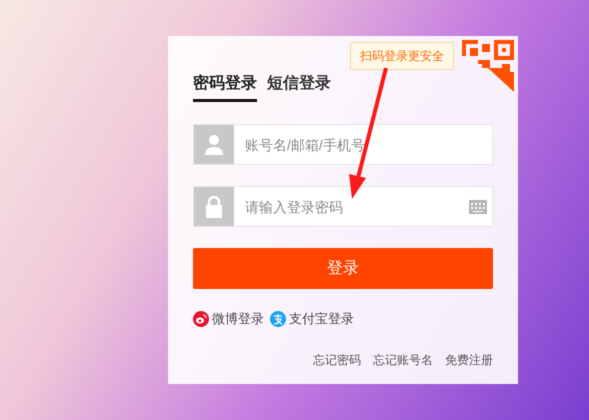 The image size is (589, 420). Describe the element at coordinates (363, 144) in the screenshot. I see `account-input: 账号名/邮箱/手机号` at that location.